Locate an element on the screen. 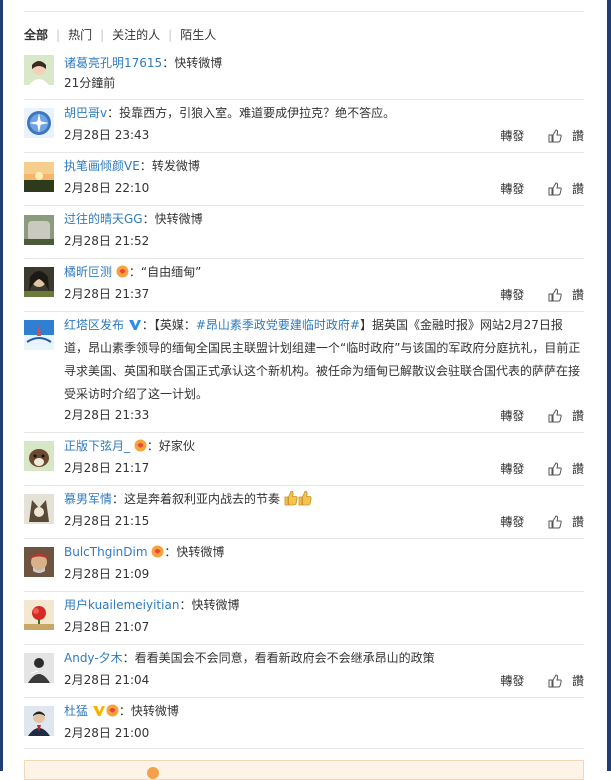 This screenshot has height=780, width=611. comment-username: 用户kuailemeiyitian is located at coordinates (121, 605).